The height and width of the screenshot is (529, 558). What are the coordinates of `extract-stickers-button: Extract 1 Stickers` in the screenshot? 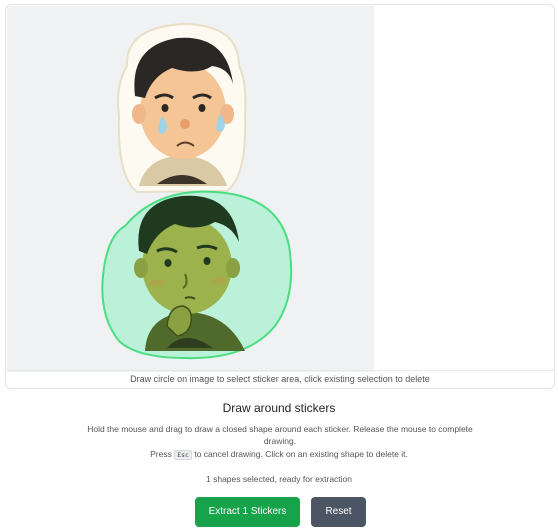 It's located at (247, 512).